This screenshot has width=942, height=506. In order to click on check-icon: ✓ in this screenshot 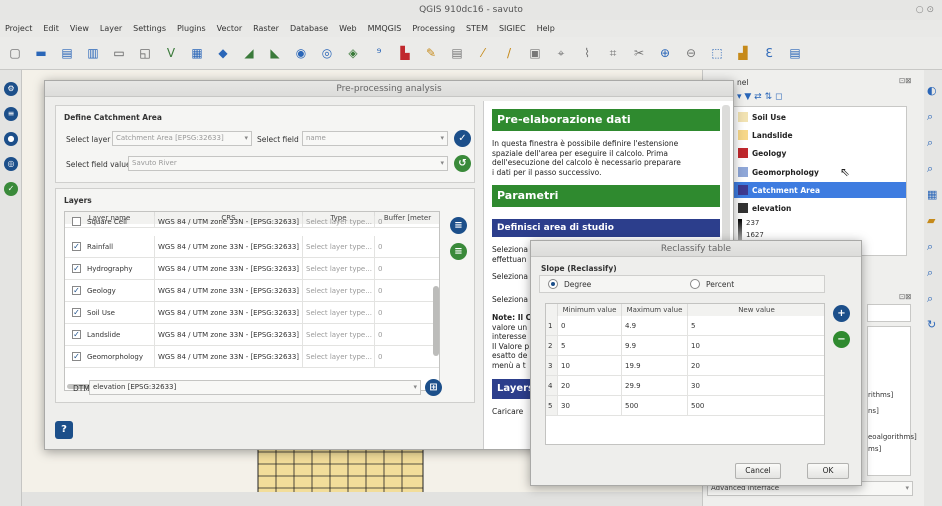, I will do `click(11, 189)`.